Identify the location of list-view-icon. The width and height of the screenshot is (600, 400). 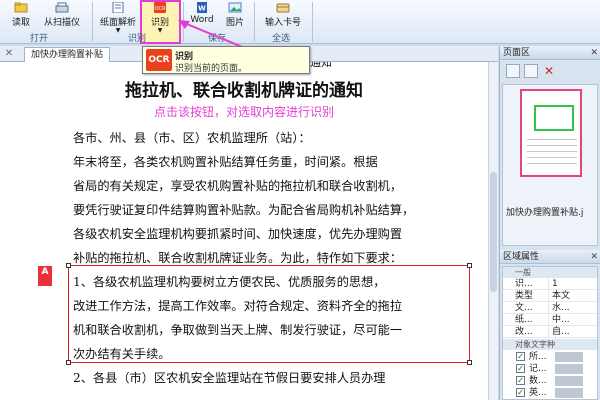
(531, 71).